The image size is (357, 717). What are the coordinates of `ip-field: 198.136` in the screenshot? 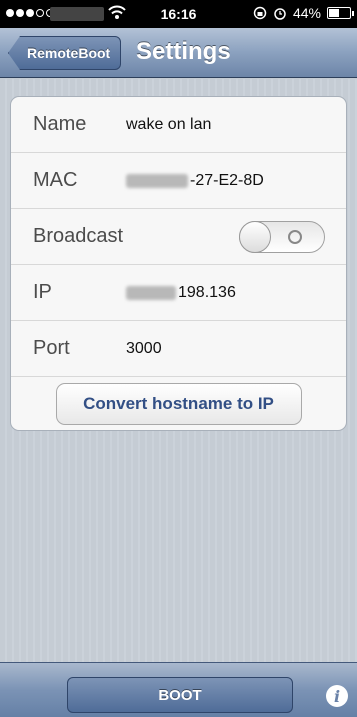 It's located at (181, 293).